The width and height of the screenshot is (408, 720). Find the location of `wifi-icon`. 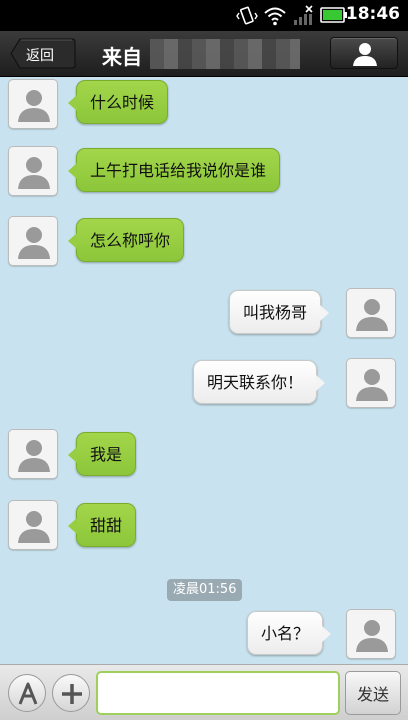

wifi-icon is located at coordinates (275, 18).